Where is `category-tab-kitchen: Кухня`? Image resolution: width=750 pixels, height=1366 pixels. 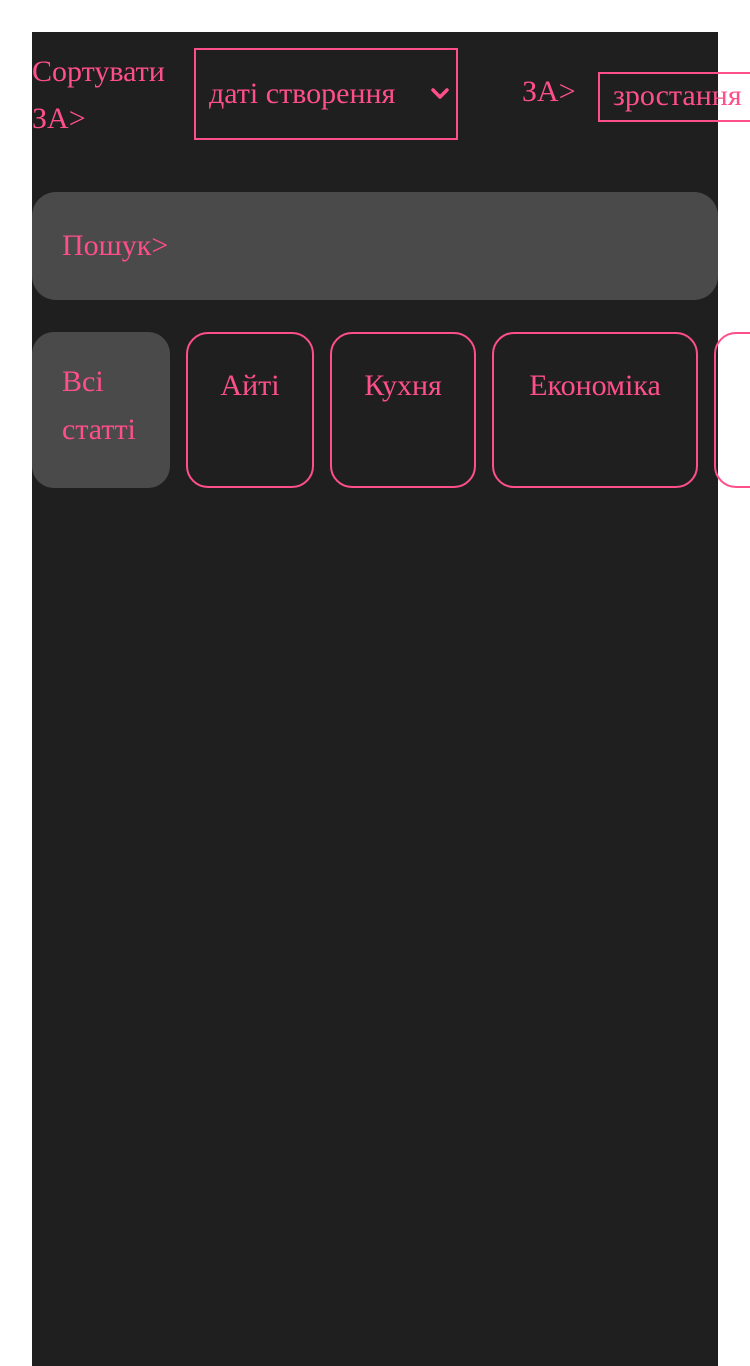
category-tab-kitchen: Кухня is located at coordinates (403, 410).